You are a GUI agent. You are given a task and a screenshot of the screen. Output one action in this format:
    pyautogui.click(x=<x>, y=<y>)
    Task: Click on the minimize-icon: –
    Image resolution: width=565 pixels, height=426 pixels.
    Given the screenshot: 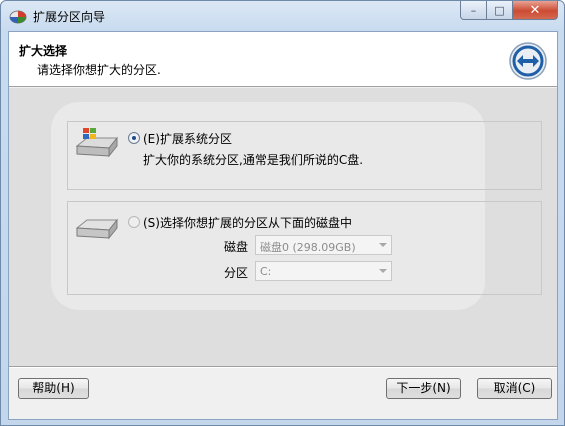 What is the action you would take?
    pyautogui.click(x=473, y=10)
    